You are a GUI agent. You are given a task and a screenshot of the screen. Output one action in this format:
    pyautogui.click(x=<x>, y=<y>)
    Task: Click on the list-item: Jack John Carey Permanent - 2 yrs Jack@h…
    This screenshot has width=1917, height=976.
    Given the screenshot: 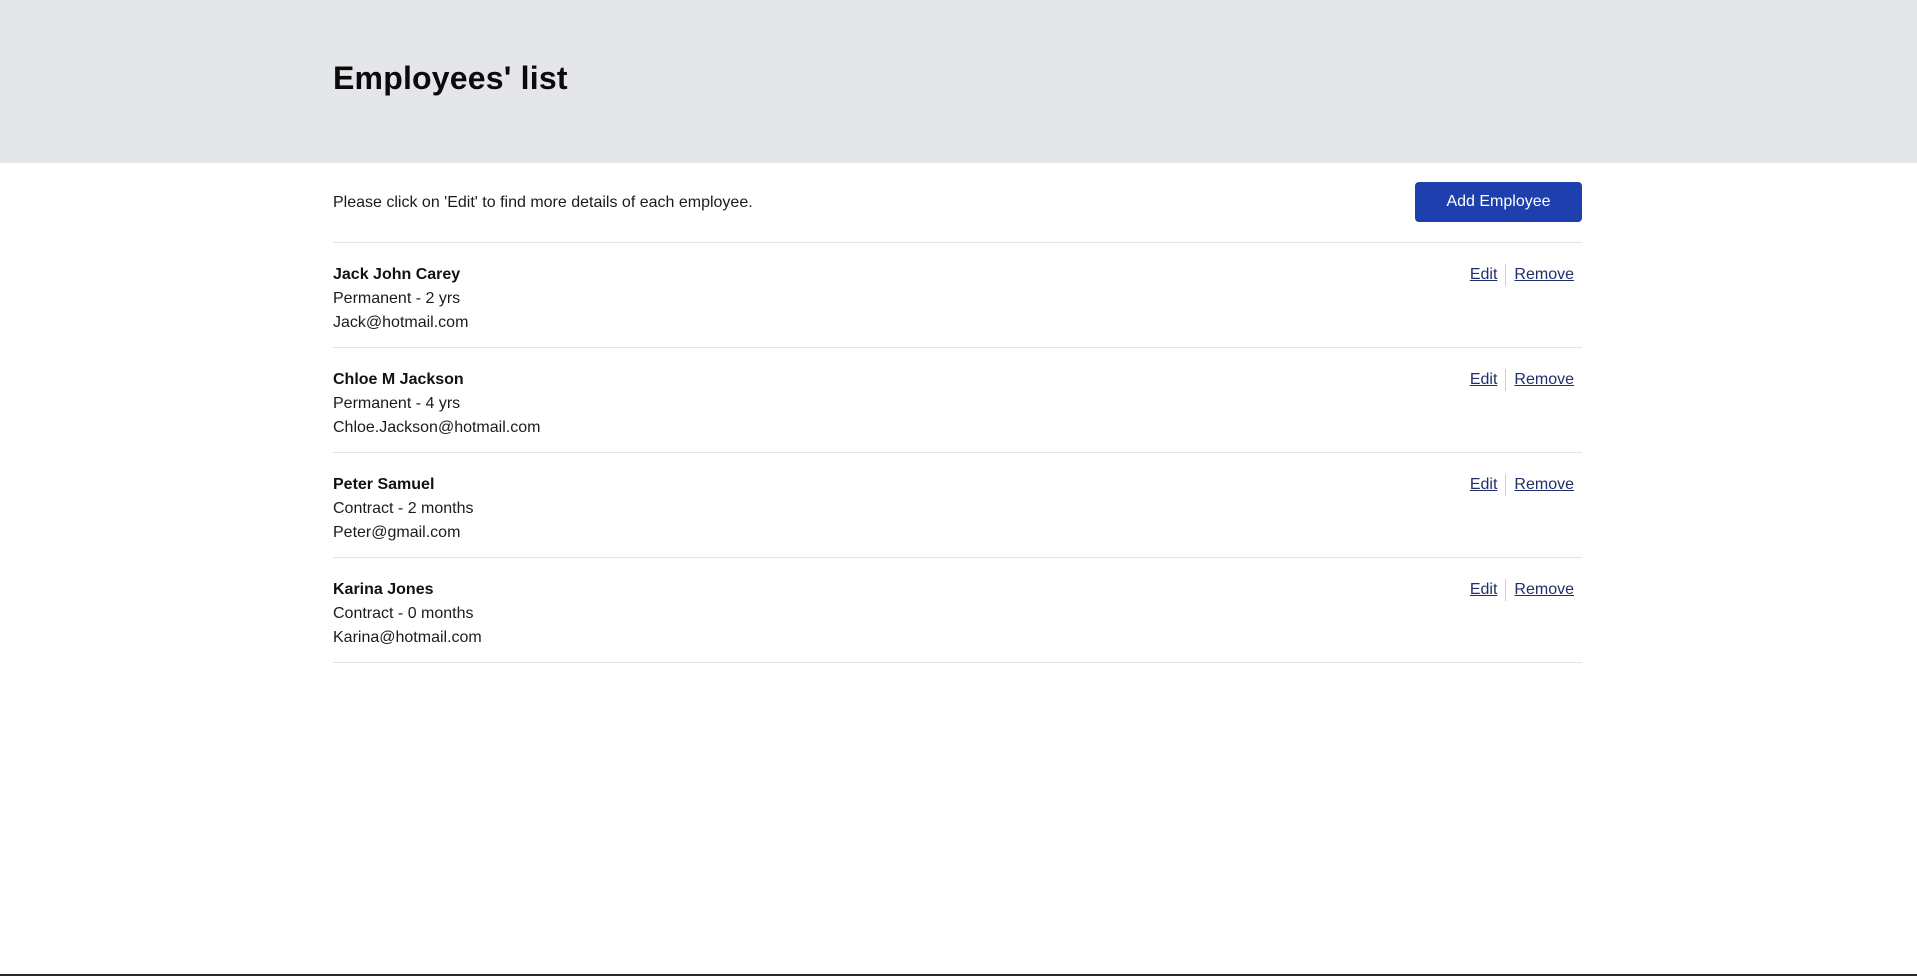 What is the action you would take?
    pyautogui.click(x=957, y=295)
    